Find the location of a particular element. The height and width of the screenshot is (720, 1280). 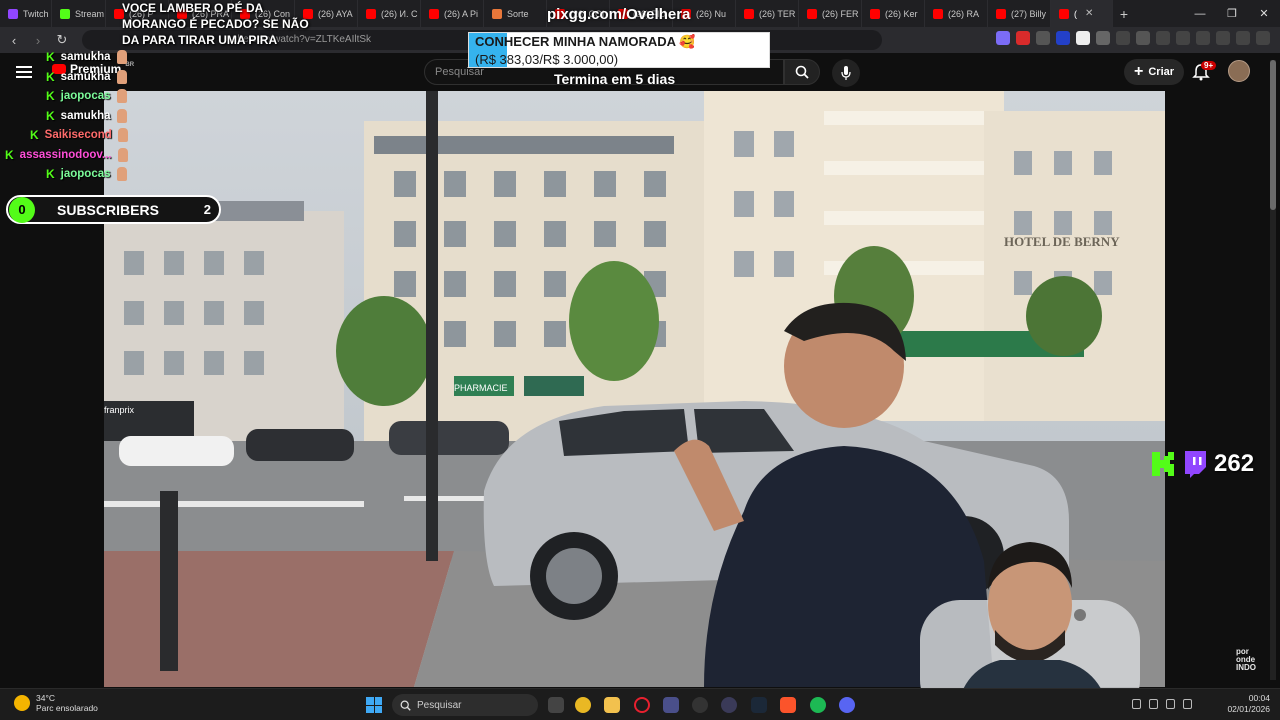

discord-icon is located at coordinates (847, 705).